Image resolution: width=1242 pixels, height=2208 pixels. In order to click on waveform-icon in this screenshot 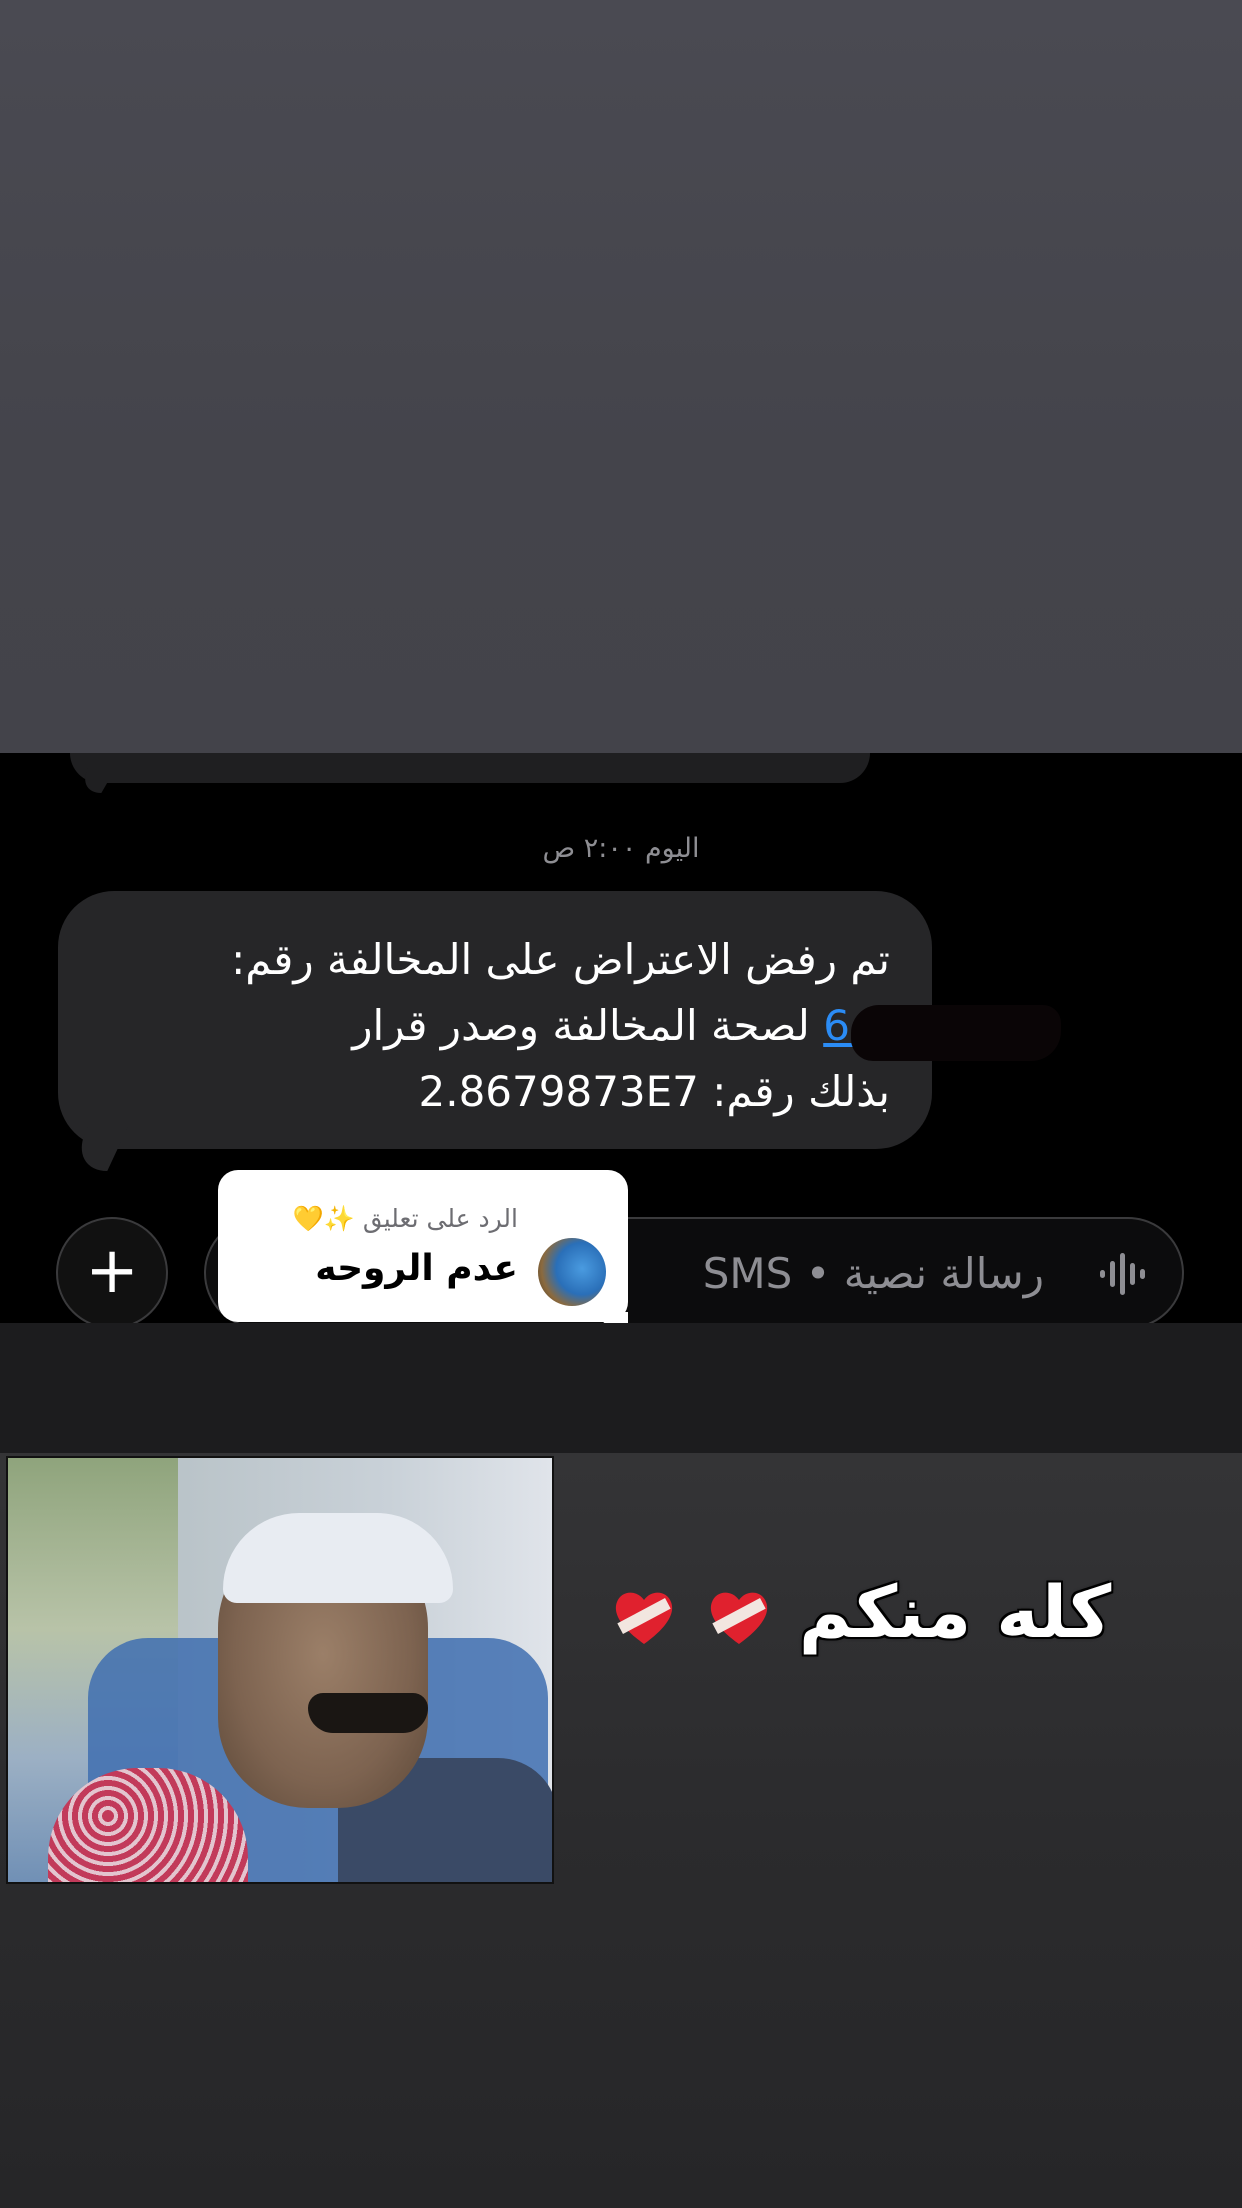, I will do `click(1125, 1274)`.